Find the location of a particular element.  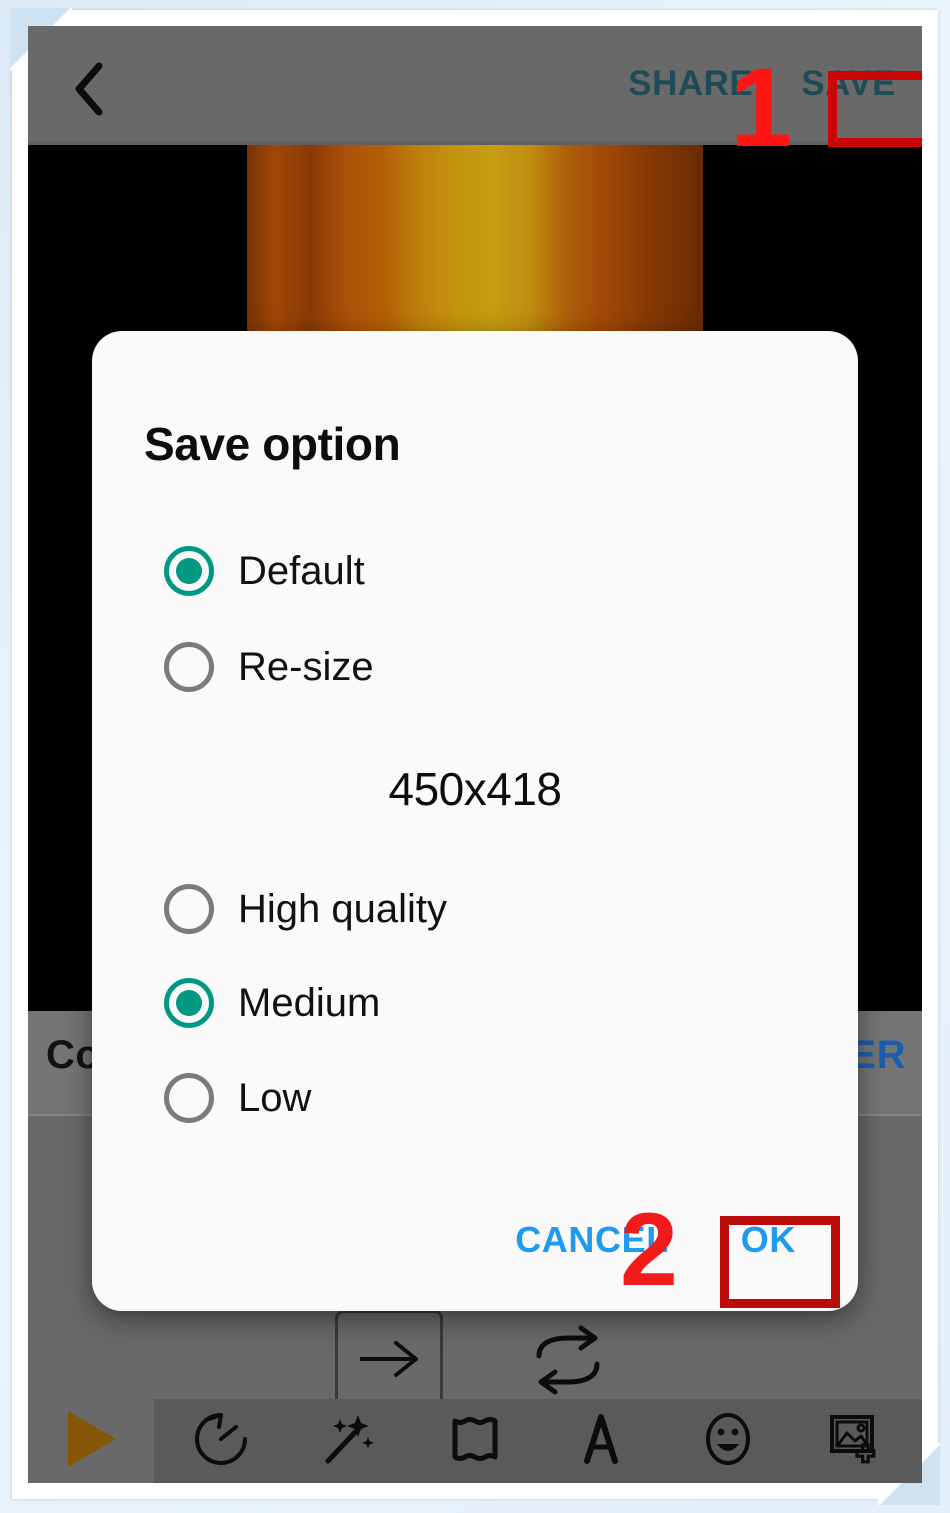

dialog-actions: CANCEL OK is located at coordinates (655, 1240).